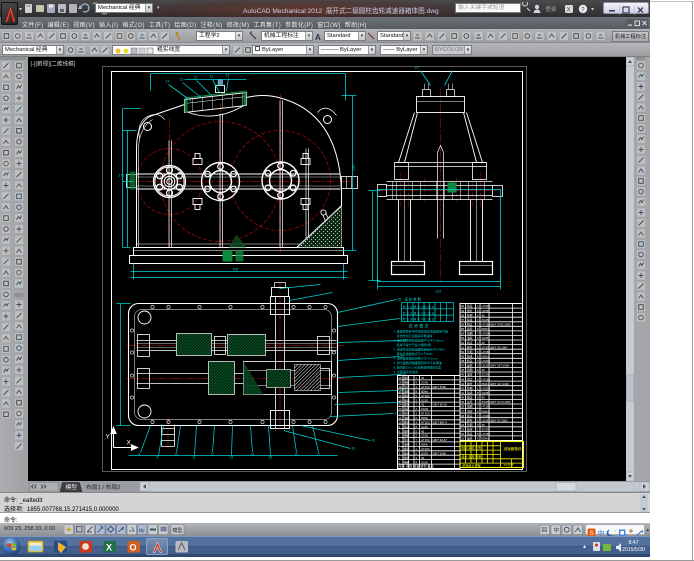  What do you see at coordinates (417, 68) in the screenshot?
I see `svg-text: 25` at bounding box center [417, 68].